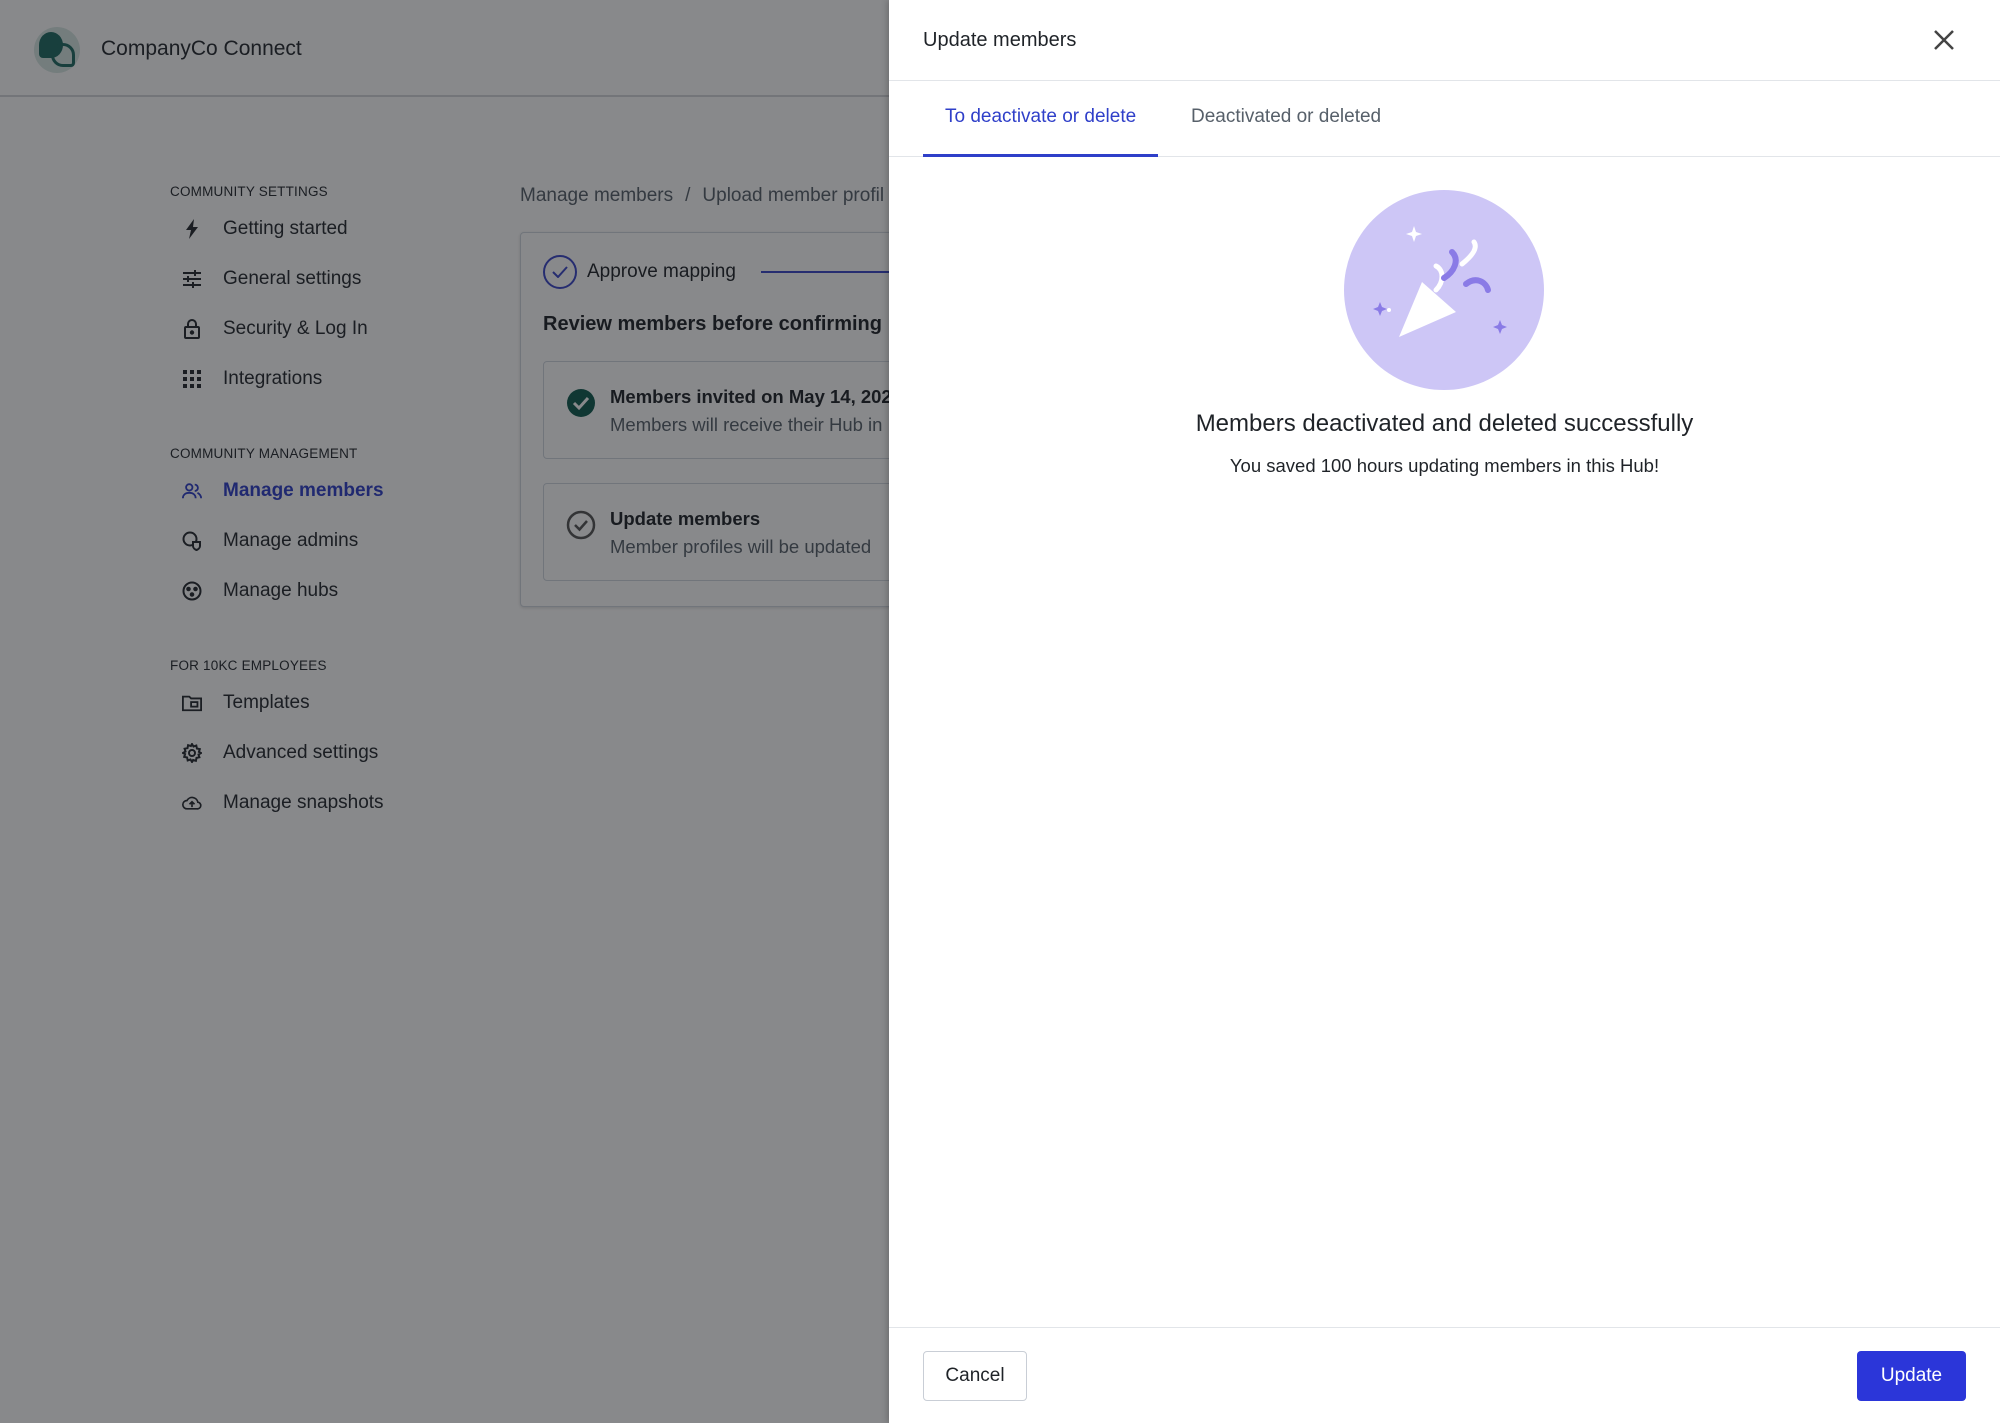 The width and height of the screenshot is (2000, 1423). I want to click on update-button: Update, so click(1911, 1376).